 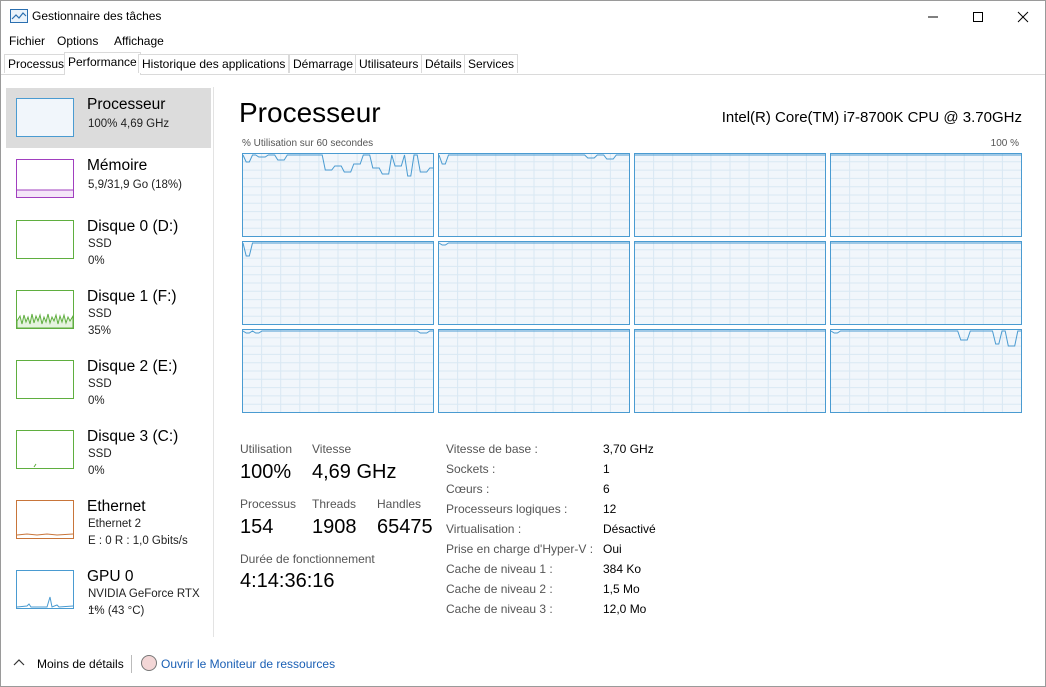 I want to click on sidebar-item-adapter: Ethernet 2, so click(x=115, y=524).